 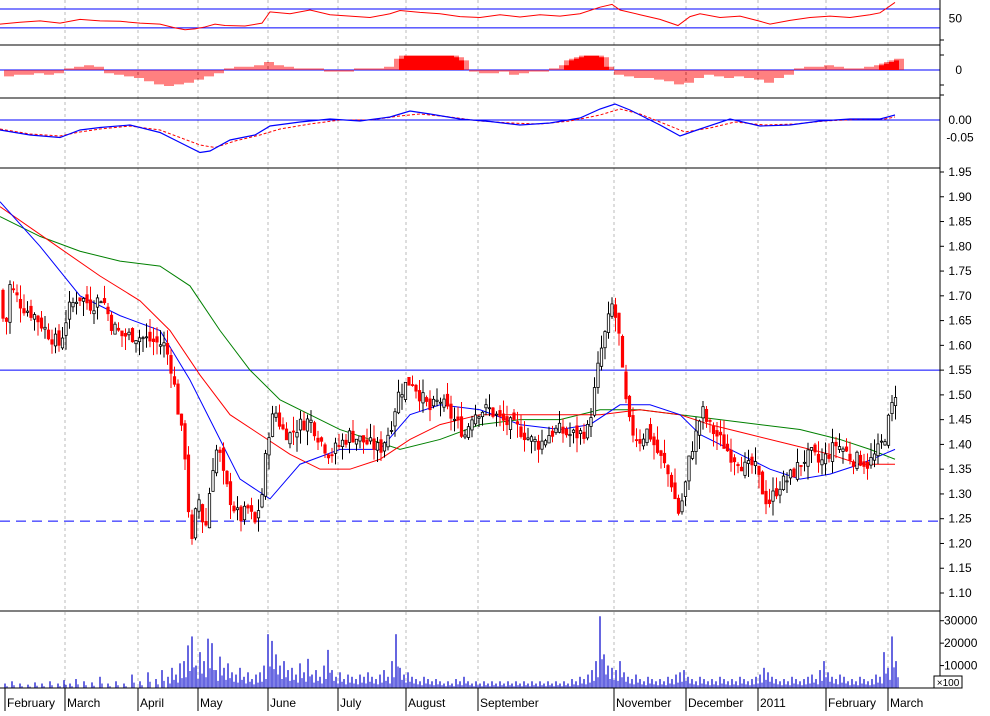 I want to click on rsi-tick-label: 50, so click(x=956, y=18).